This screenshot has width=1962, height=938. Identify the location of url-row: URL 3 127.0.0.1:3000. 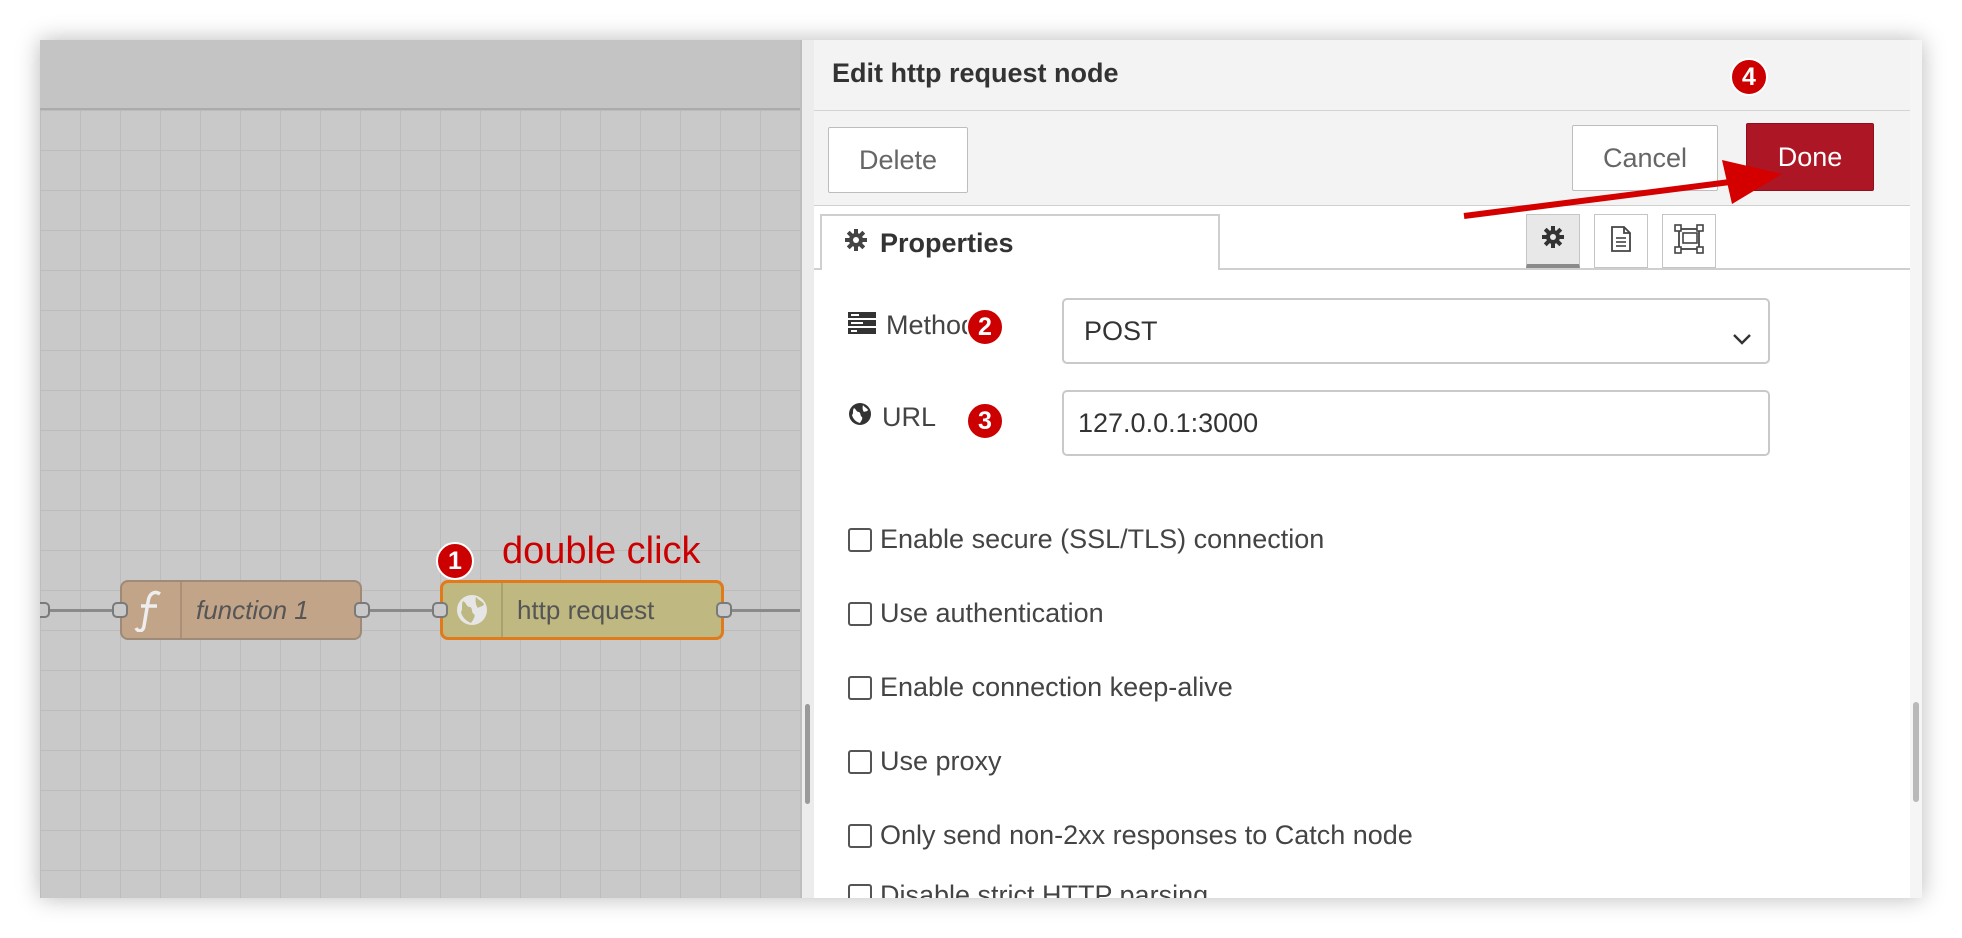
(1362, 425).